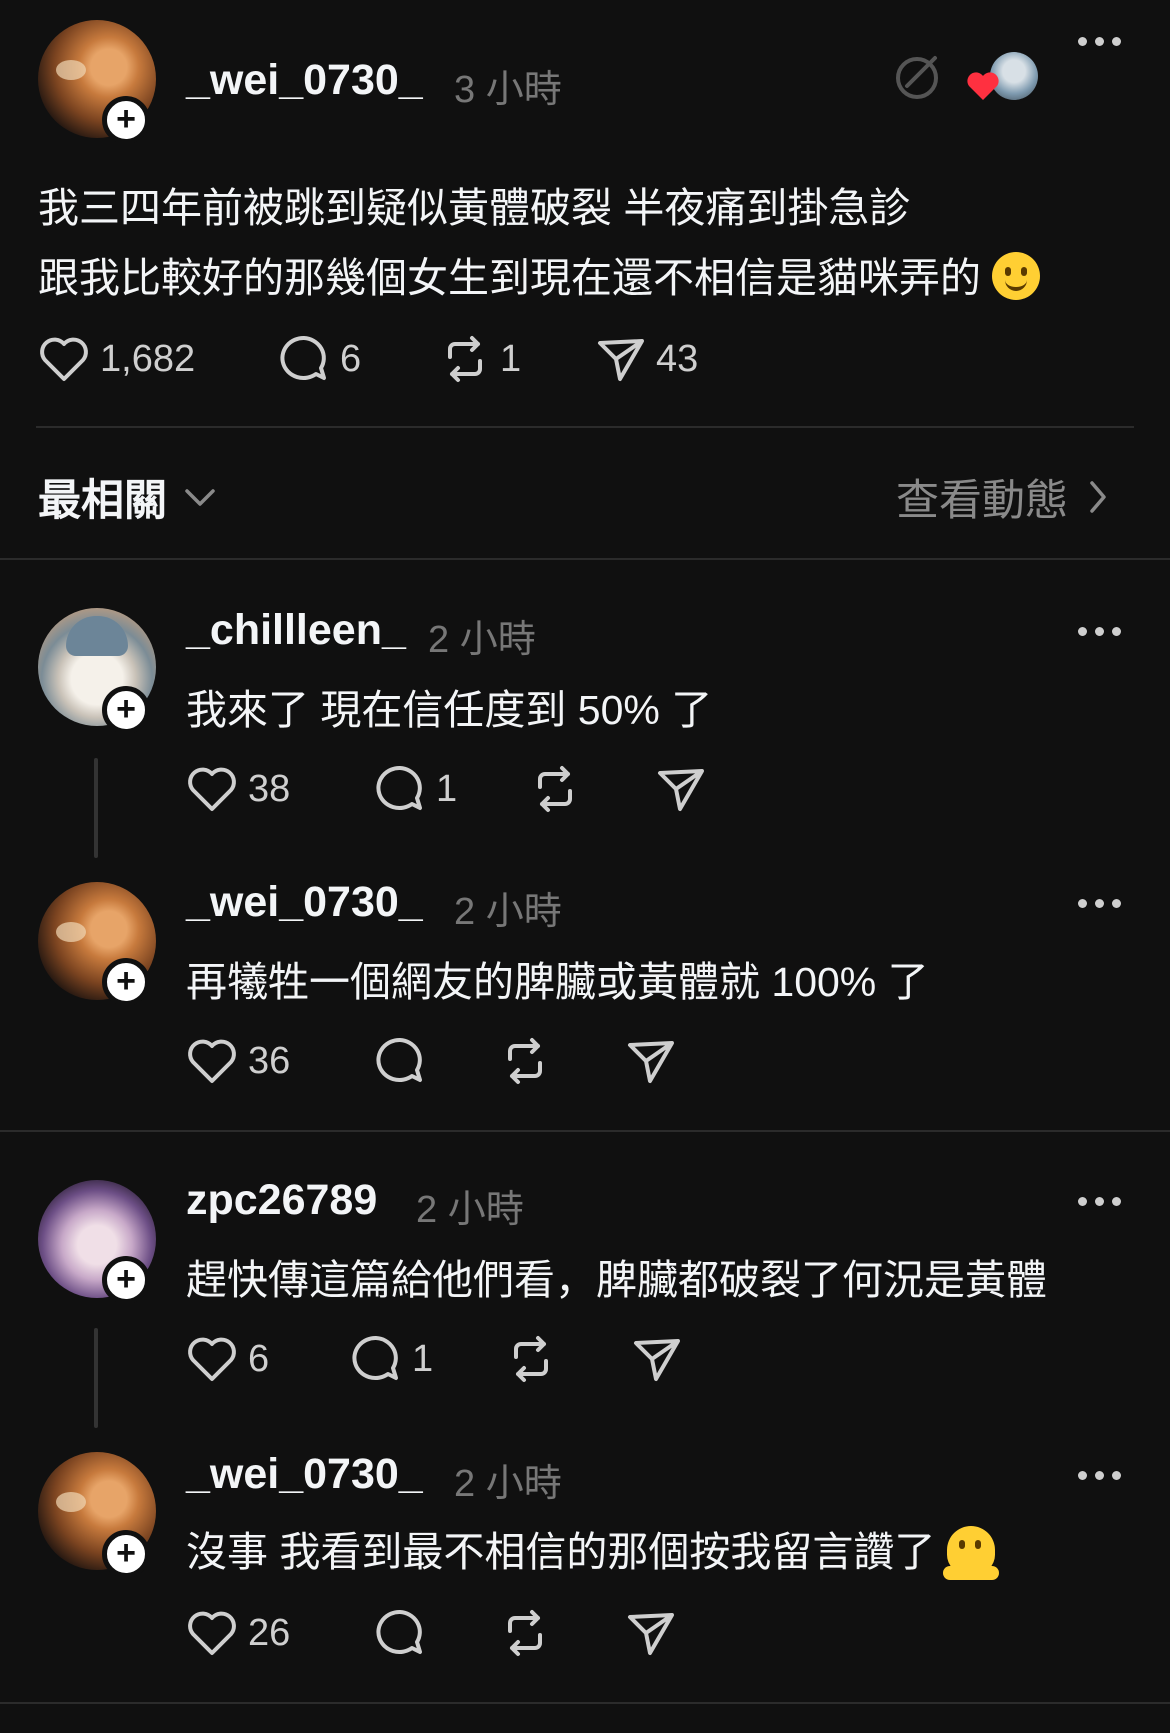 This screenshot has height=1733, width=1170. I want to click on reply-text: 再犧牲一個網友的脾臟或黃體就 100% 了, so click(557, 982).